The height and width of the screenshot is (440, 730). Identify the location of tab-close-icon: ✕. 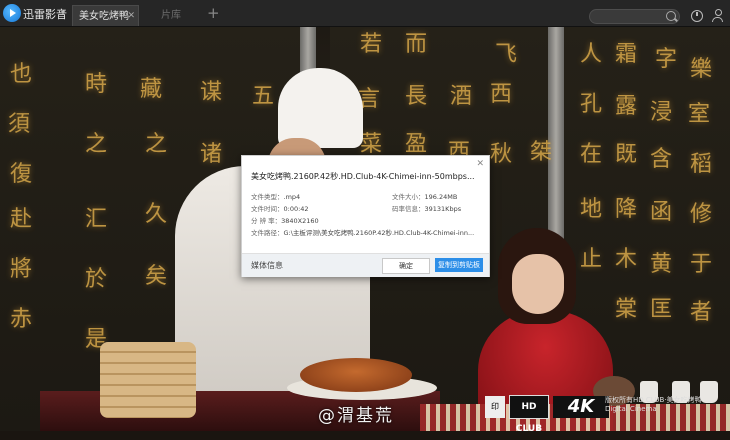
(131, 16).